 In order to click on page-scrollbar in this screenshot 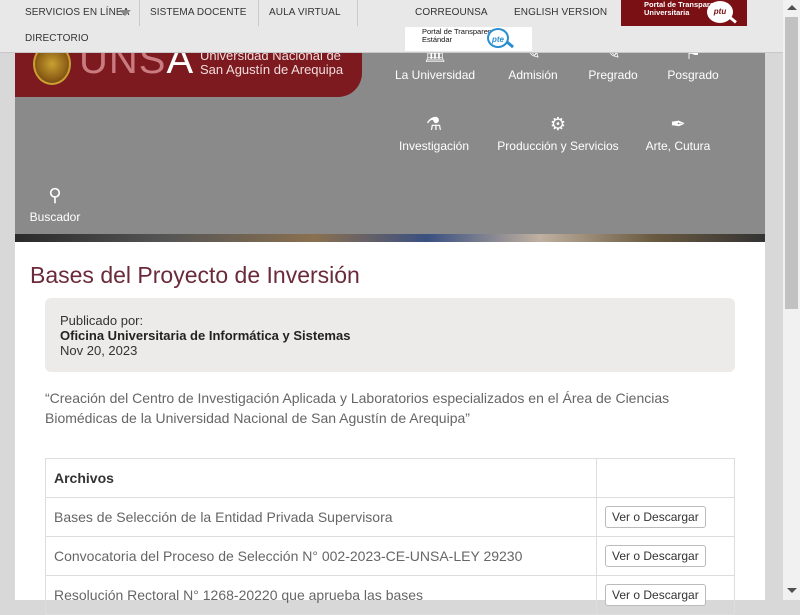, I will do `click(791, 300)`.